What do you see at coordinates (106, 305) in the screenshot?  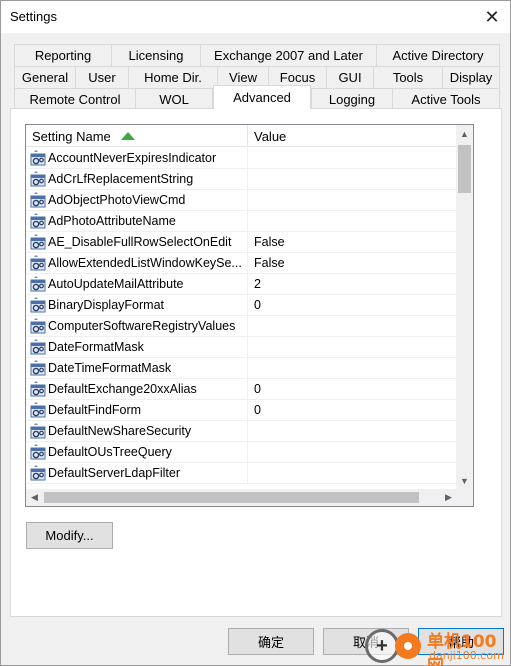 I see `setting-name-text: BinaryDisplayFormat` at bounding box center [106, 305].